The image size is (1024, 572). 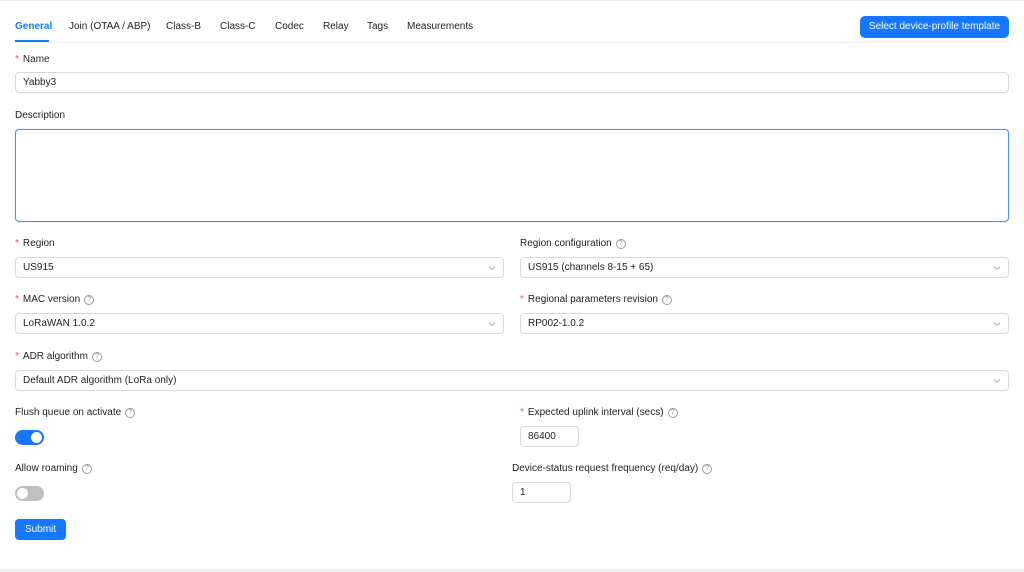 What do you see at coordinates (573, 244) in the screenshot?
I see `region-config-label: Region configuration ?` at bounding box center [573, 244].